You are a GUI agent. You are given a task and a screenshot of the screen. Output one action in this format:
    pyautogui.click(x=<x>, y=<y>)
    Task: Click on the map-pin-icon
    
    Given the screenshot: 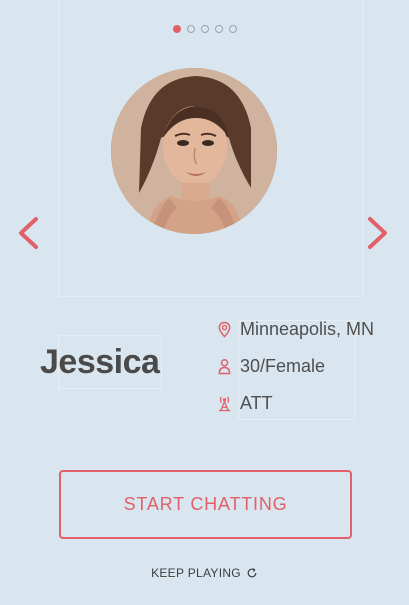 What is the action you would take?
    pyautogui.click(x=224, y=329)
    